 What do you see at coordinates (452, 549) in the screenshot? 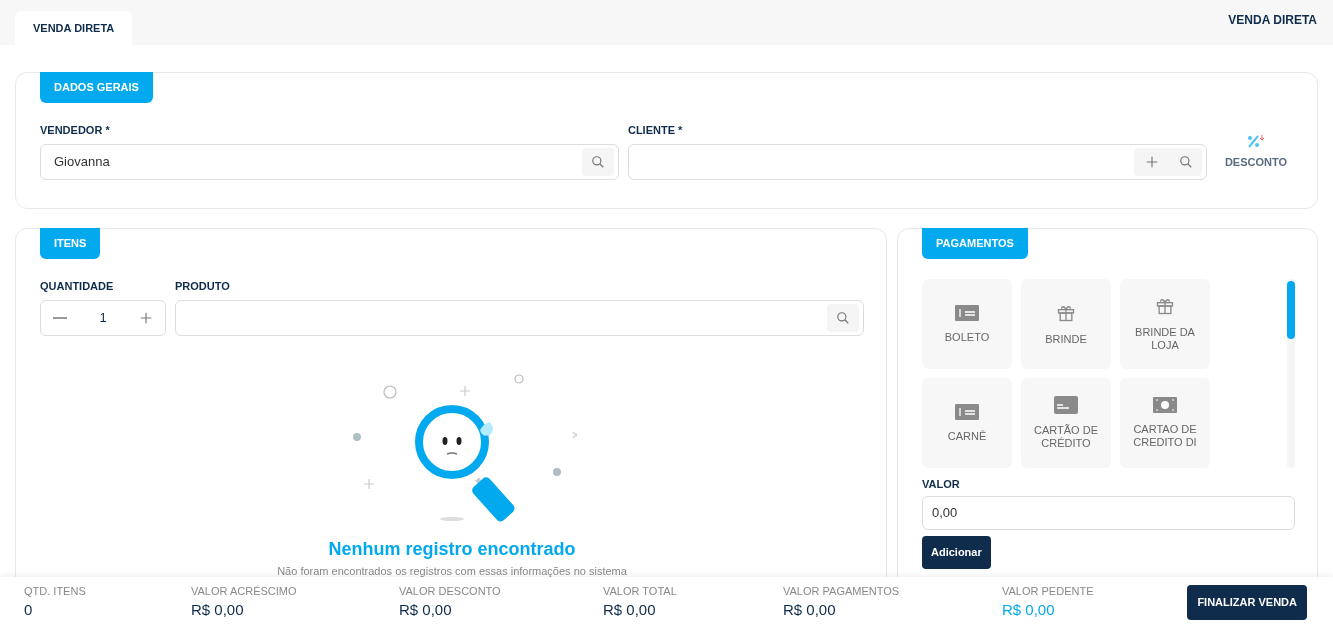
I see `empty-title: Nenhum registro encontrado` at bounding box center [452, 549].